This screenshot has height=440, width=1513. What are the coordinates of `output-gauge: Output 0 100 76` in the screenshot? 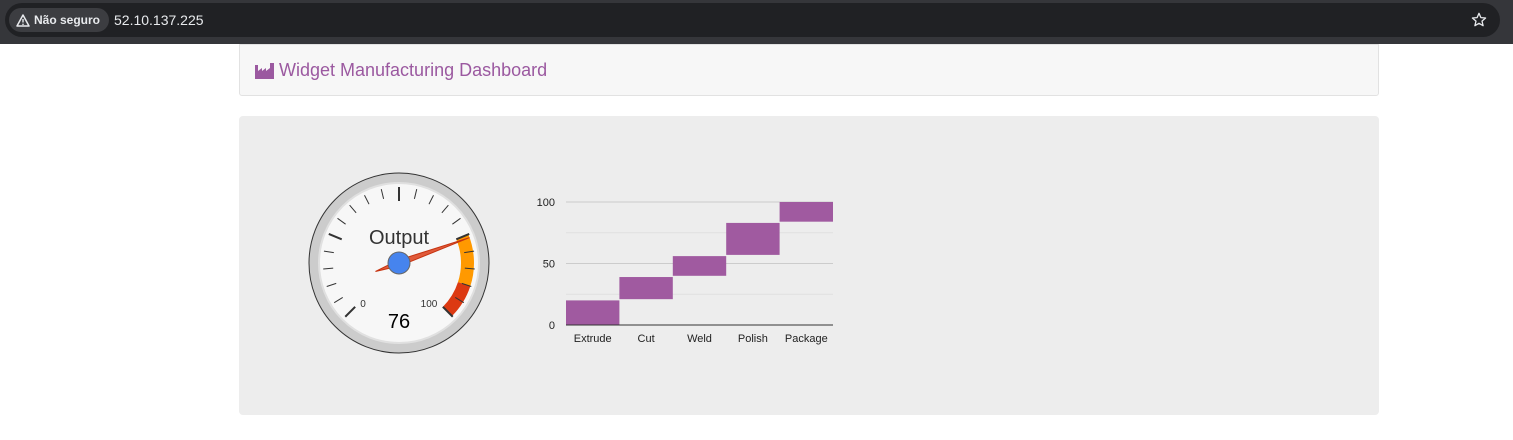 It's located at (399, 263).